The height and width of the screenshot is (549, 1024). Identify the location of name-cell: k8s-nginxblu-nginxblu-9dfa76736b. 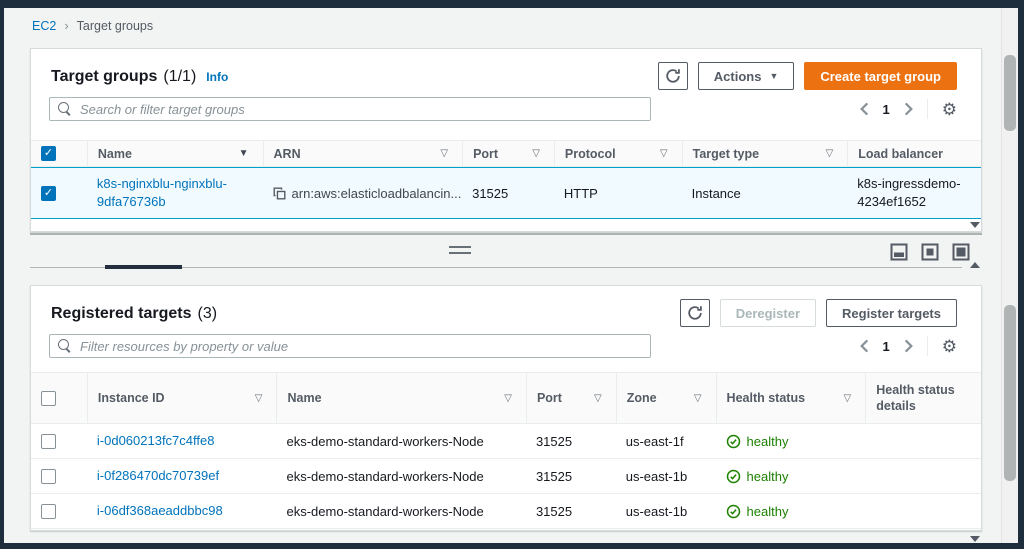
(175, 193).